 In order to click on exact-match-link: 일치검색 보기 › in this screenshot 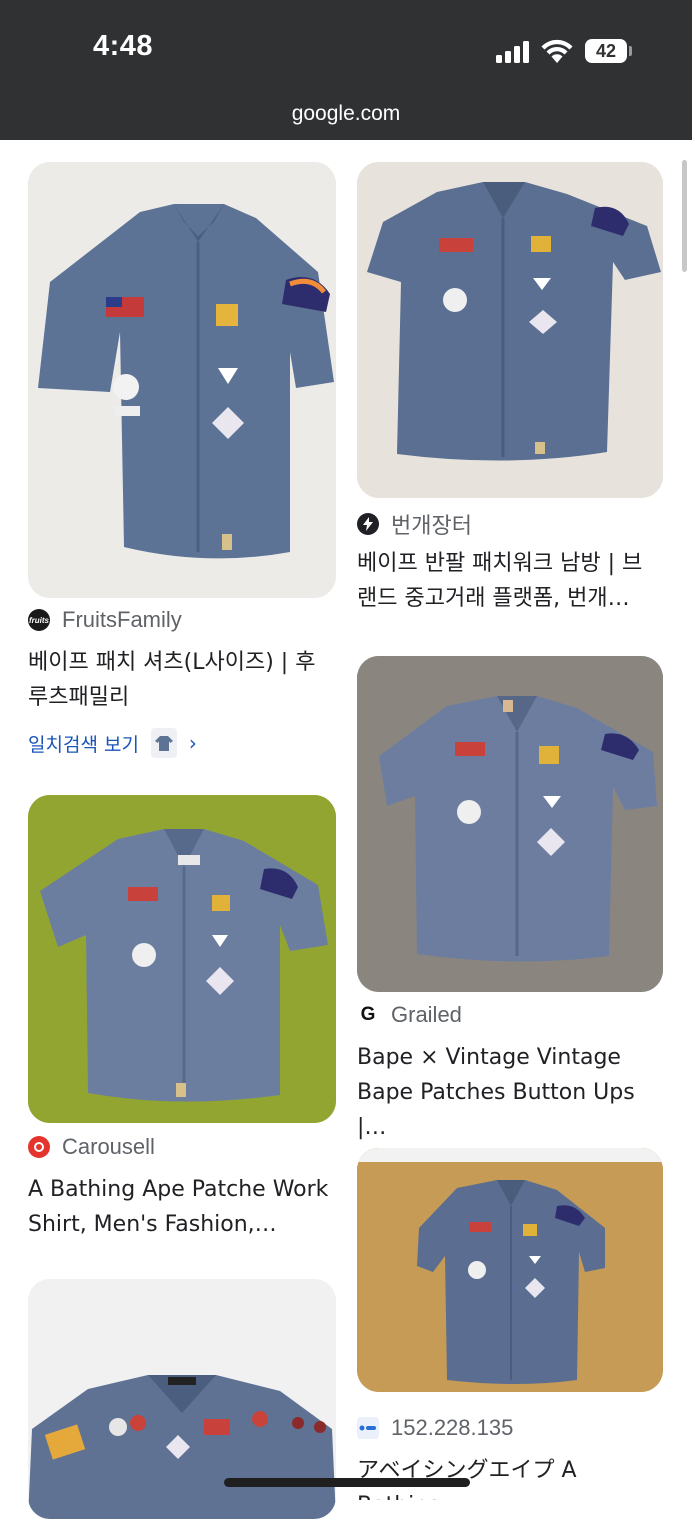, I will do `click(112, 743)`.